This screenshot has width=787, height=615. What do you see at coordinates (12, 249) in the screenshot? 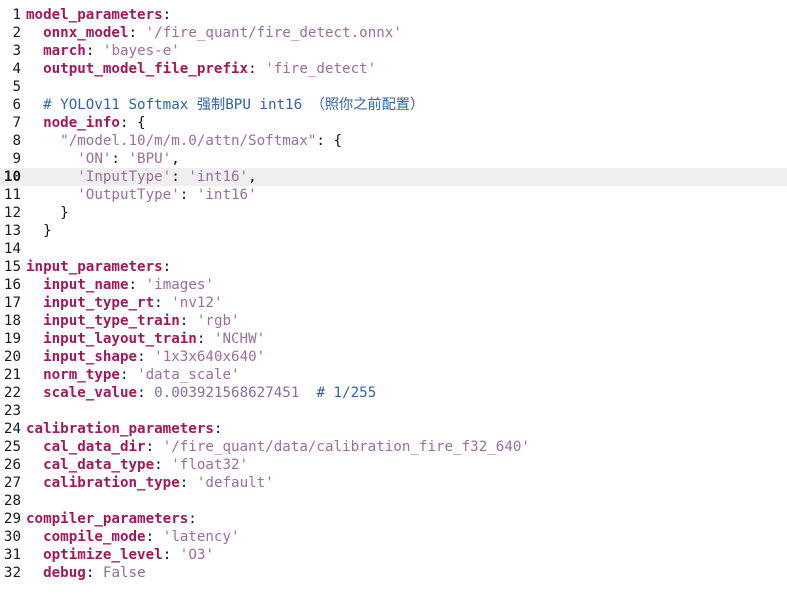
I see `line-number: 14` at bounding box center [12, 249].